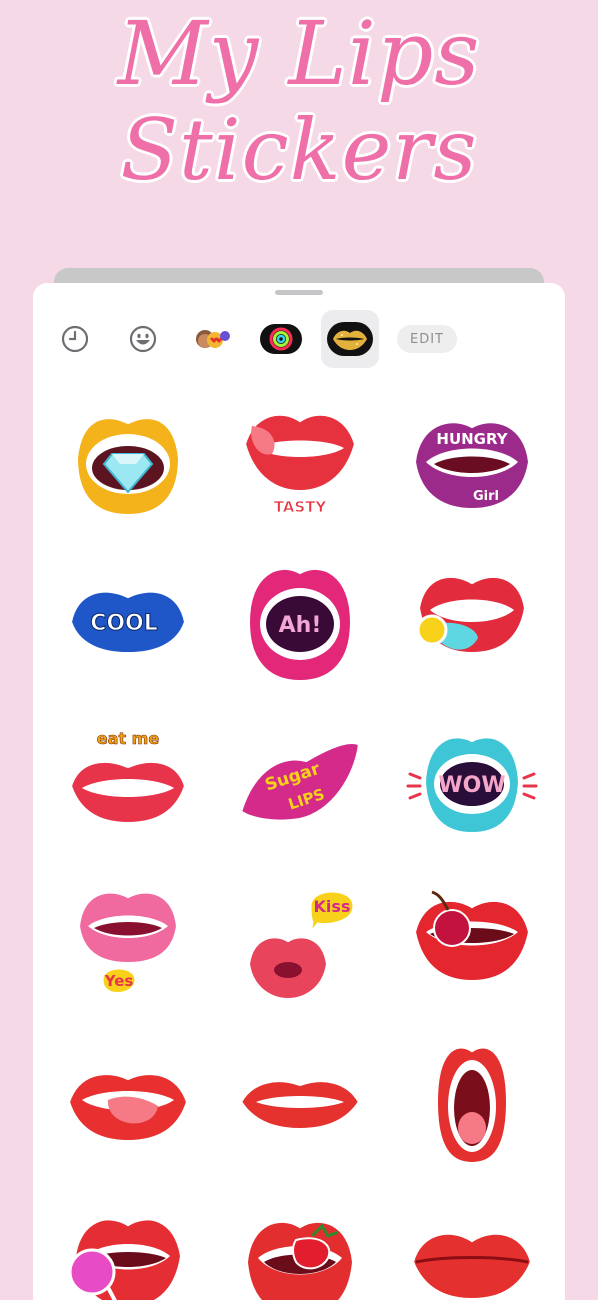 This screenshot has height=1300, width=598. I want to click on sticker-image: COOL, so click(128, 622).